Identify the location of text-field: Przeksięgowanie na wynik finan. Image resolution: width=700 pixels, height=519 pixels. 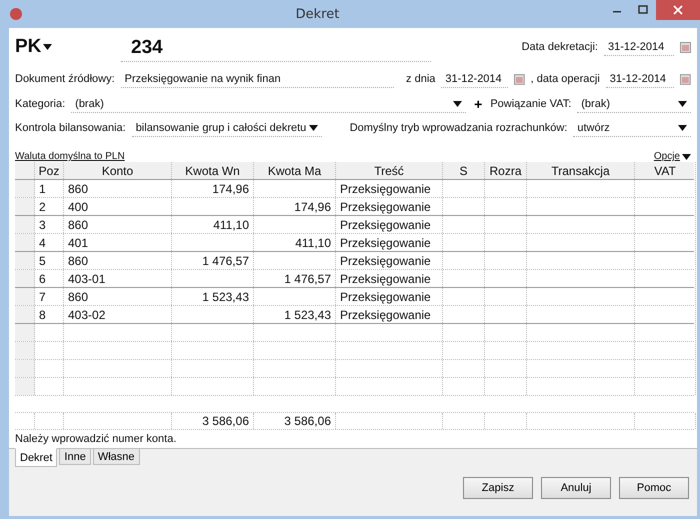
(257, 79).